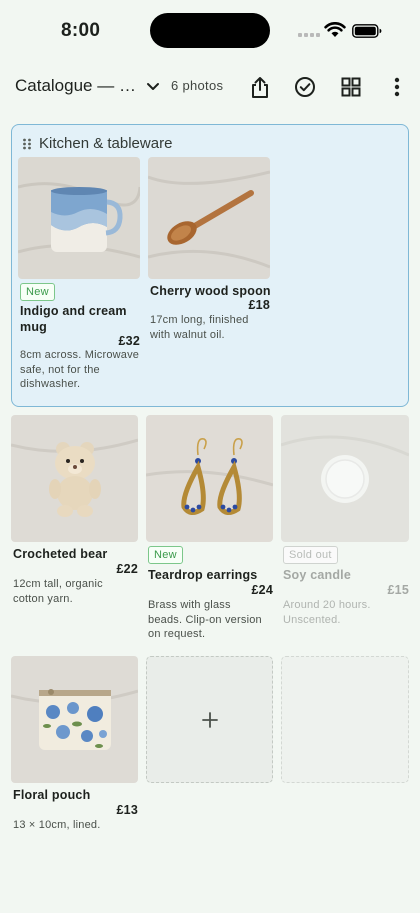 This screenshot has height=913, width=420. What do you see at coordinates (27, 144) in the screenshot?
I see `drag-handle-icon` at bounding box center [27, 144].